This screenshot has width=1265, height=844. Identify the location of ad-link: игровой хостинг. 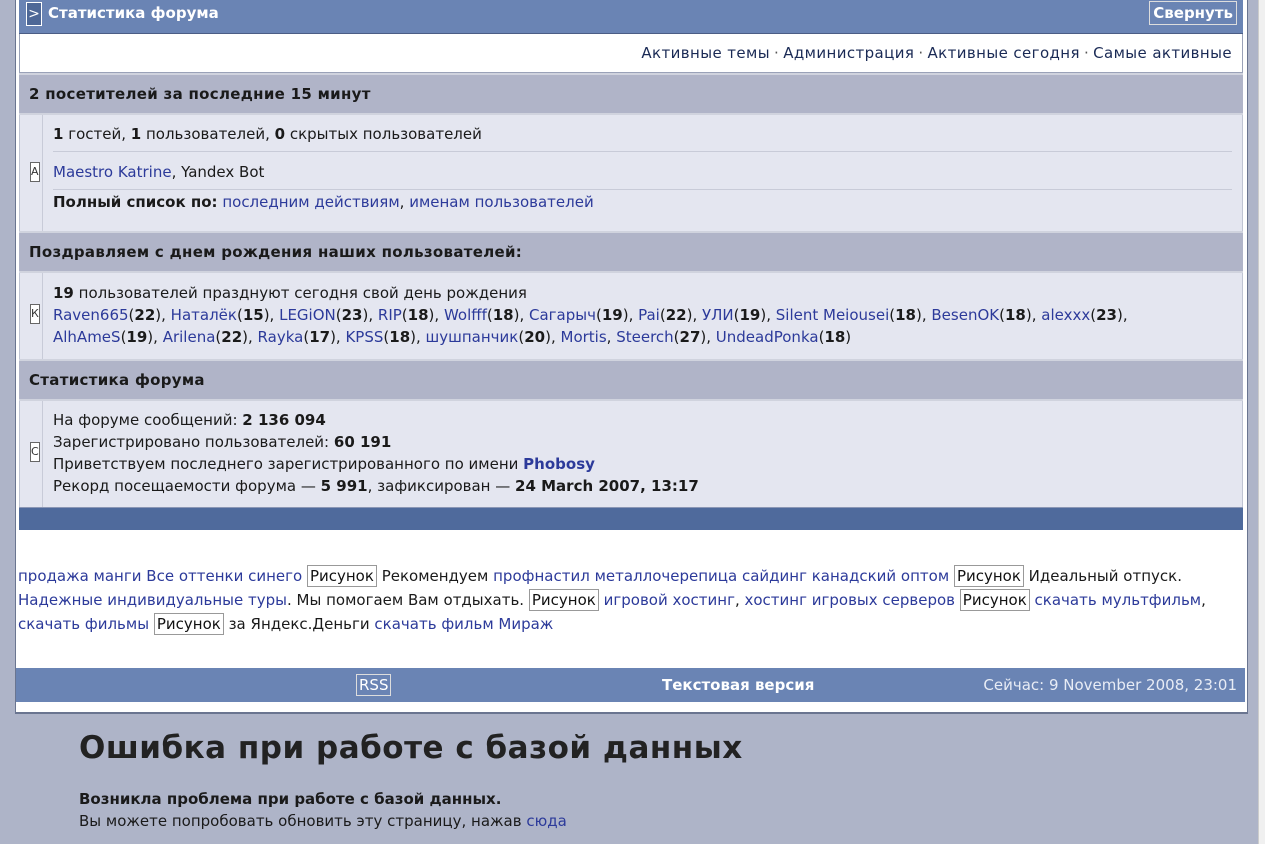
(669, 600).